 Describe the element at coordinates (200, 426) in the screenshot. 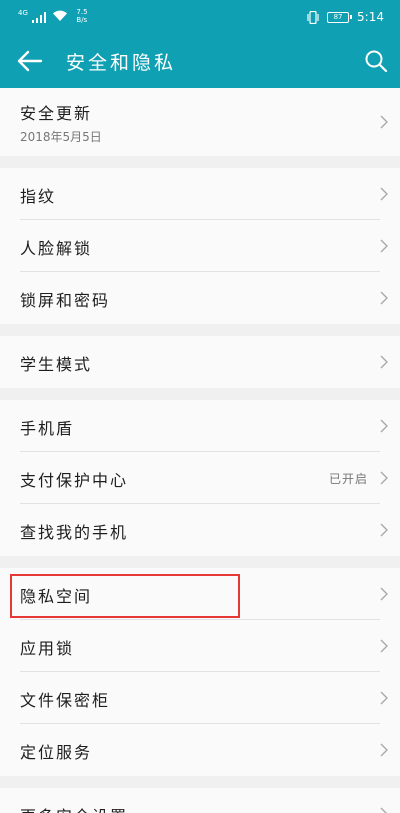

I see `phone-shield-item: 手机盾` at that location.